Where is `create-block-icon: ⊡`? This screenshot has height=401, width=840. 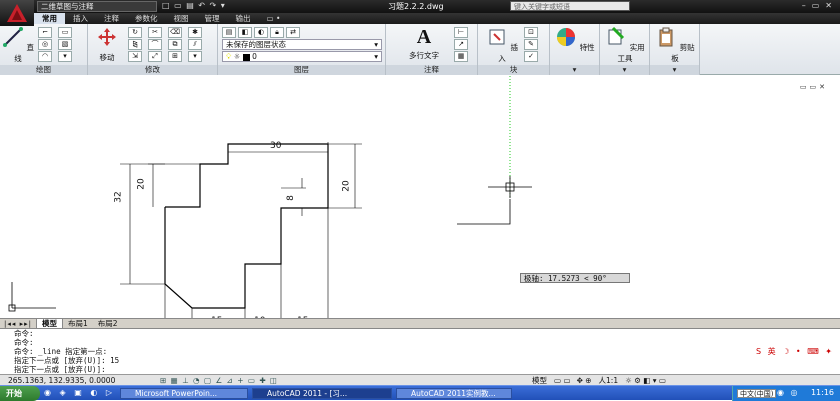 create-block-icon: ⊡ is located at coordinates (531, 32).